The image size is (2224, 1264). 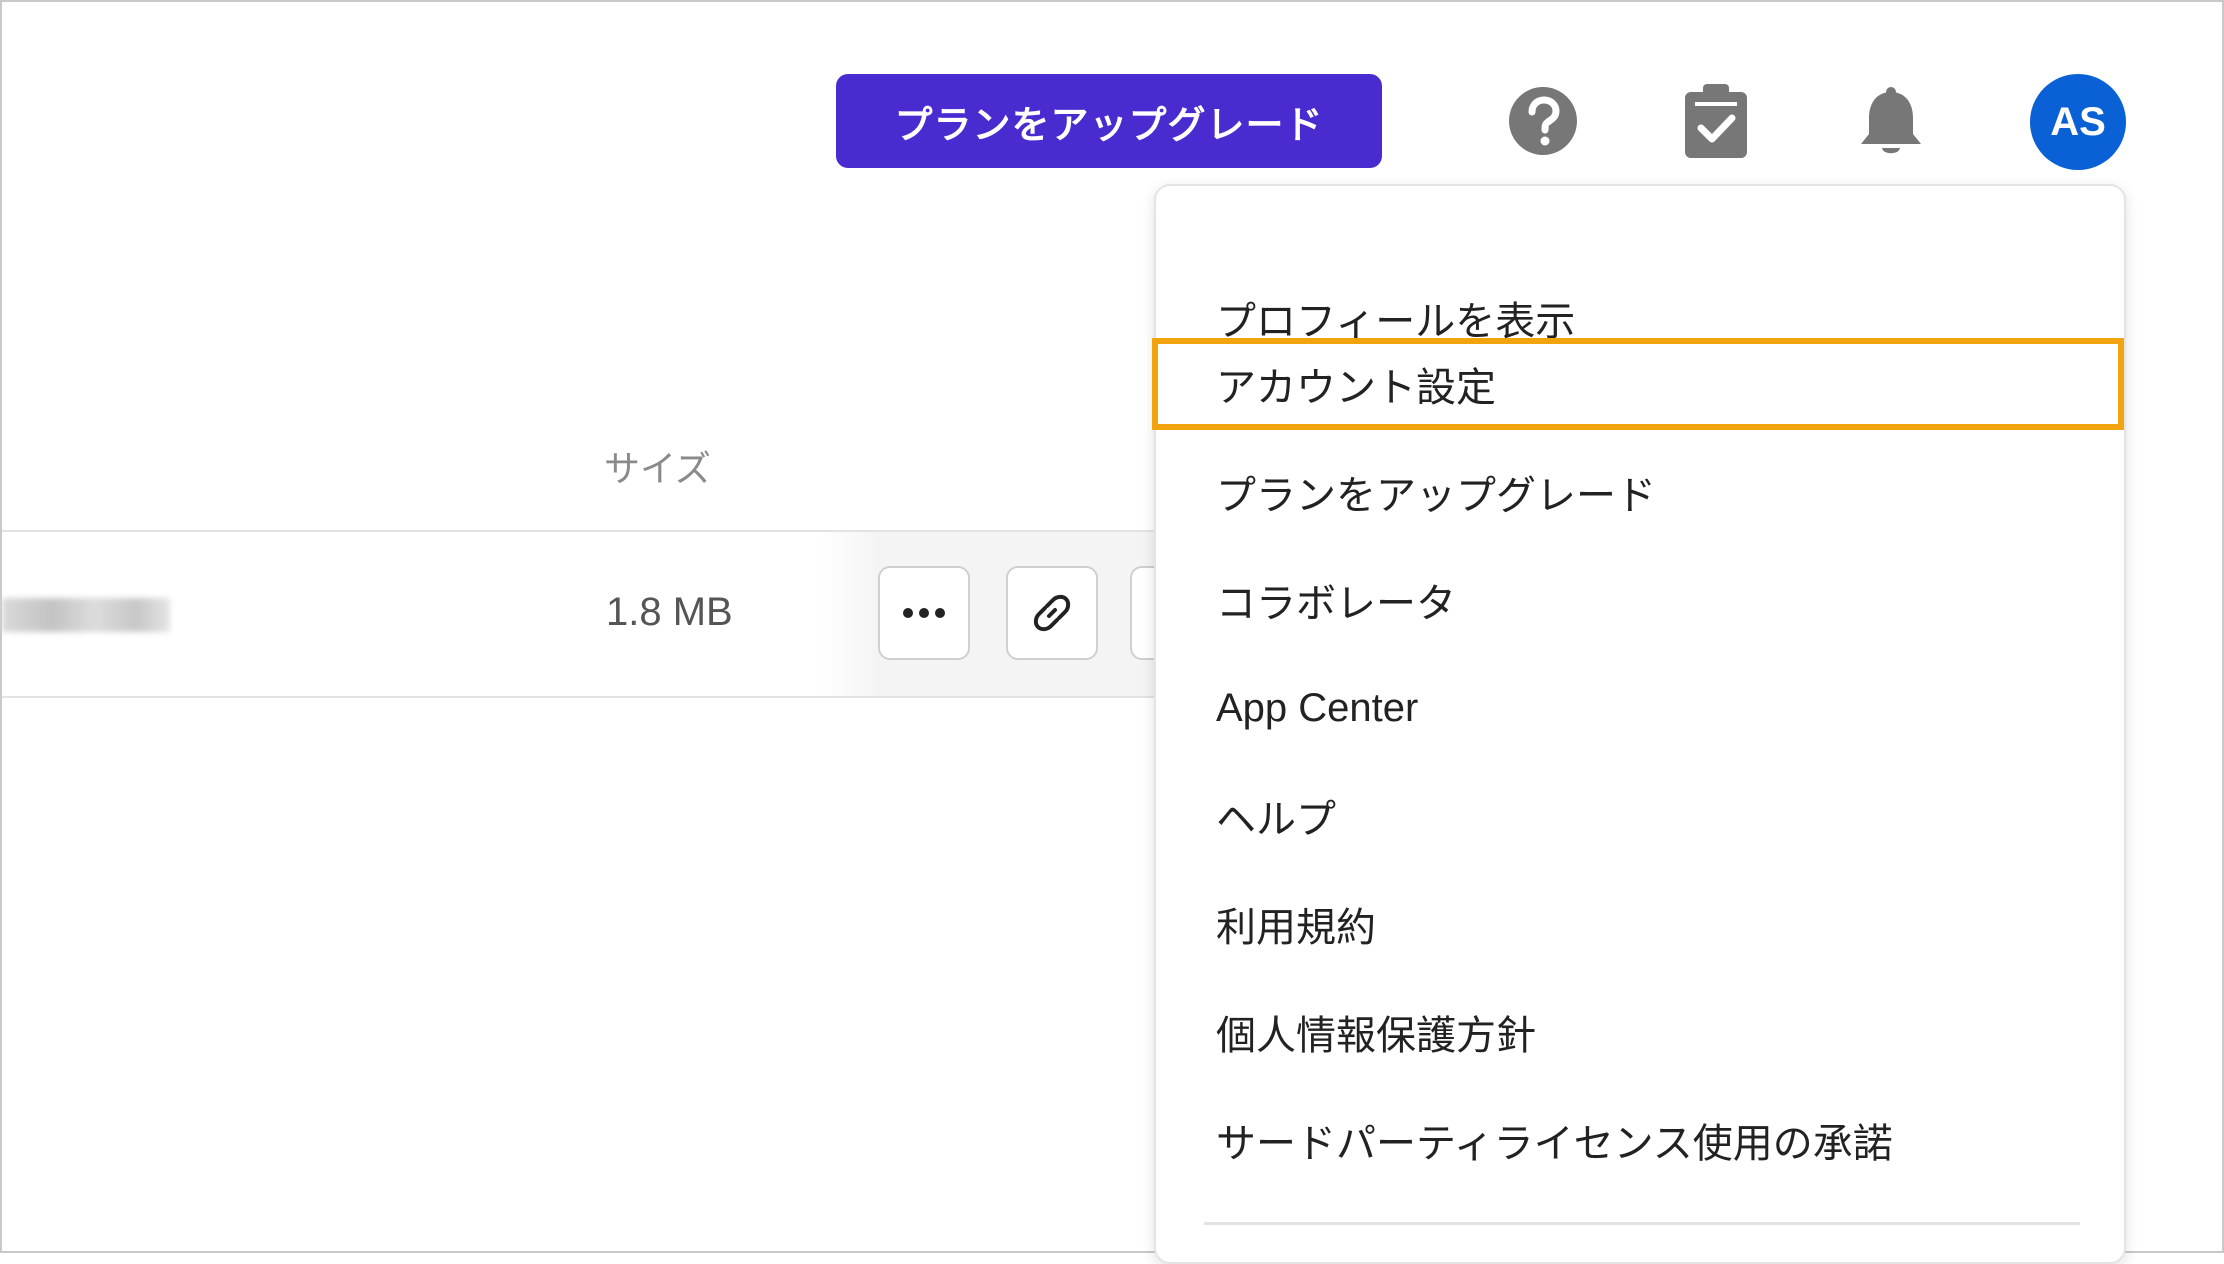 What do you see at coordinates (987, 614) in the screenshot?
I see `row-hover-background` at bounding box center [987, 614].